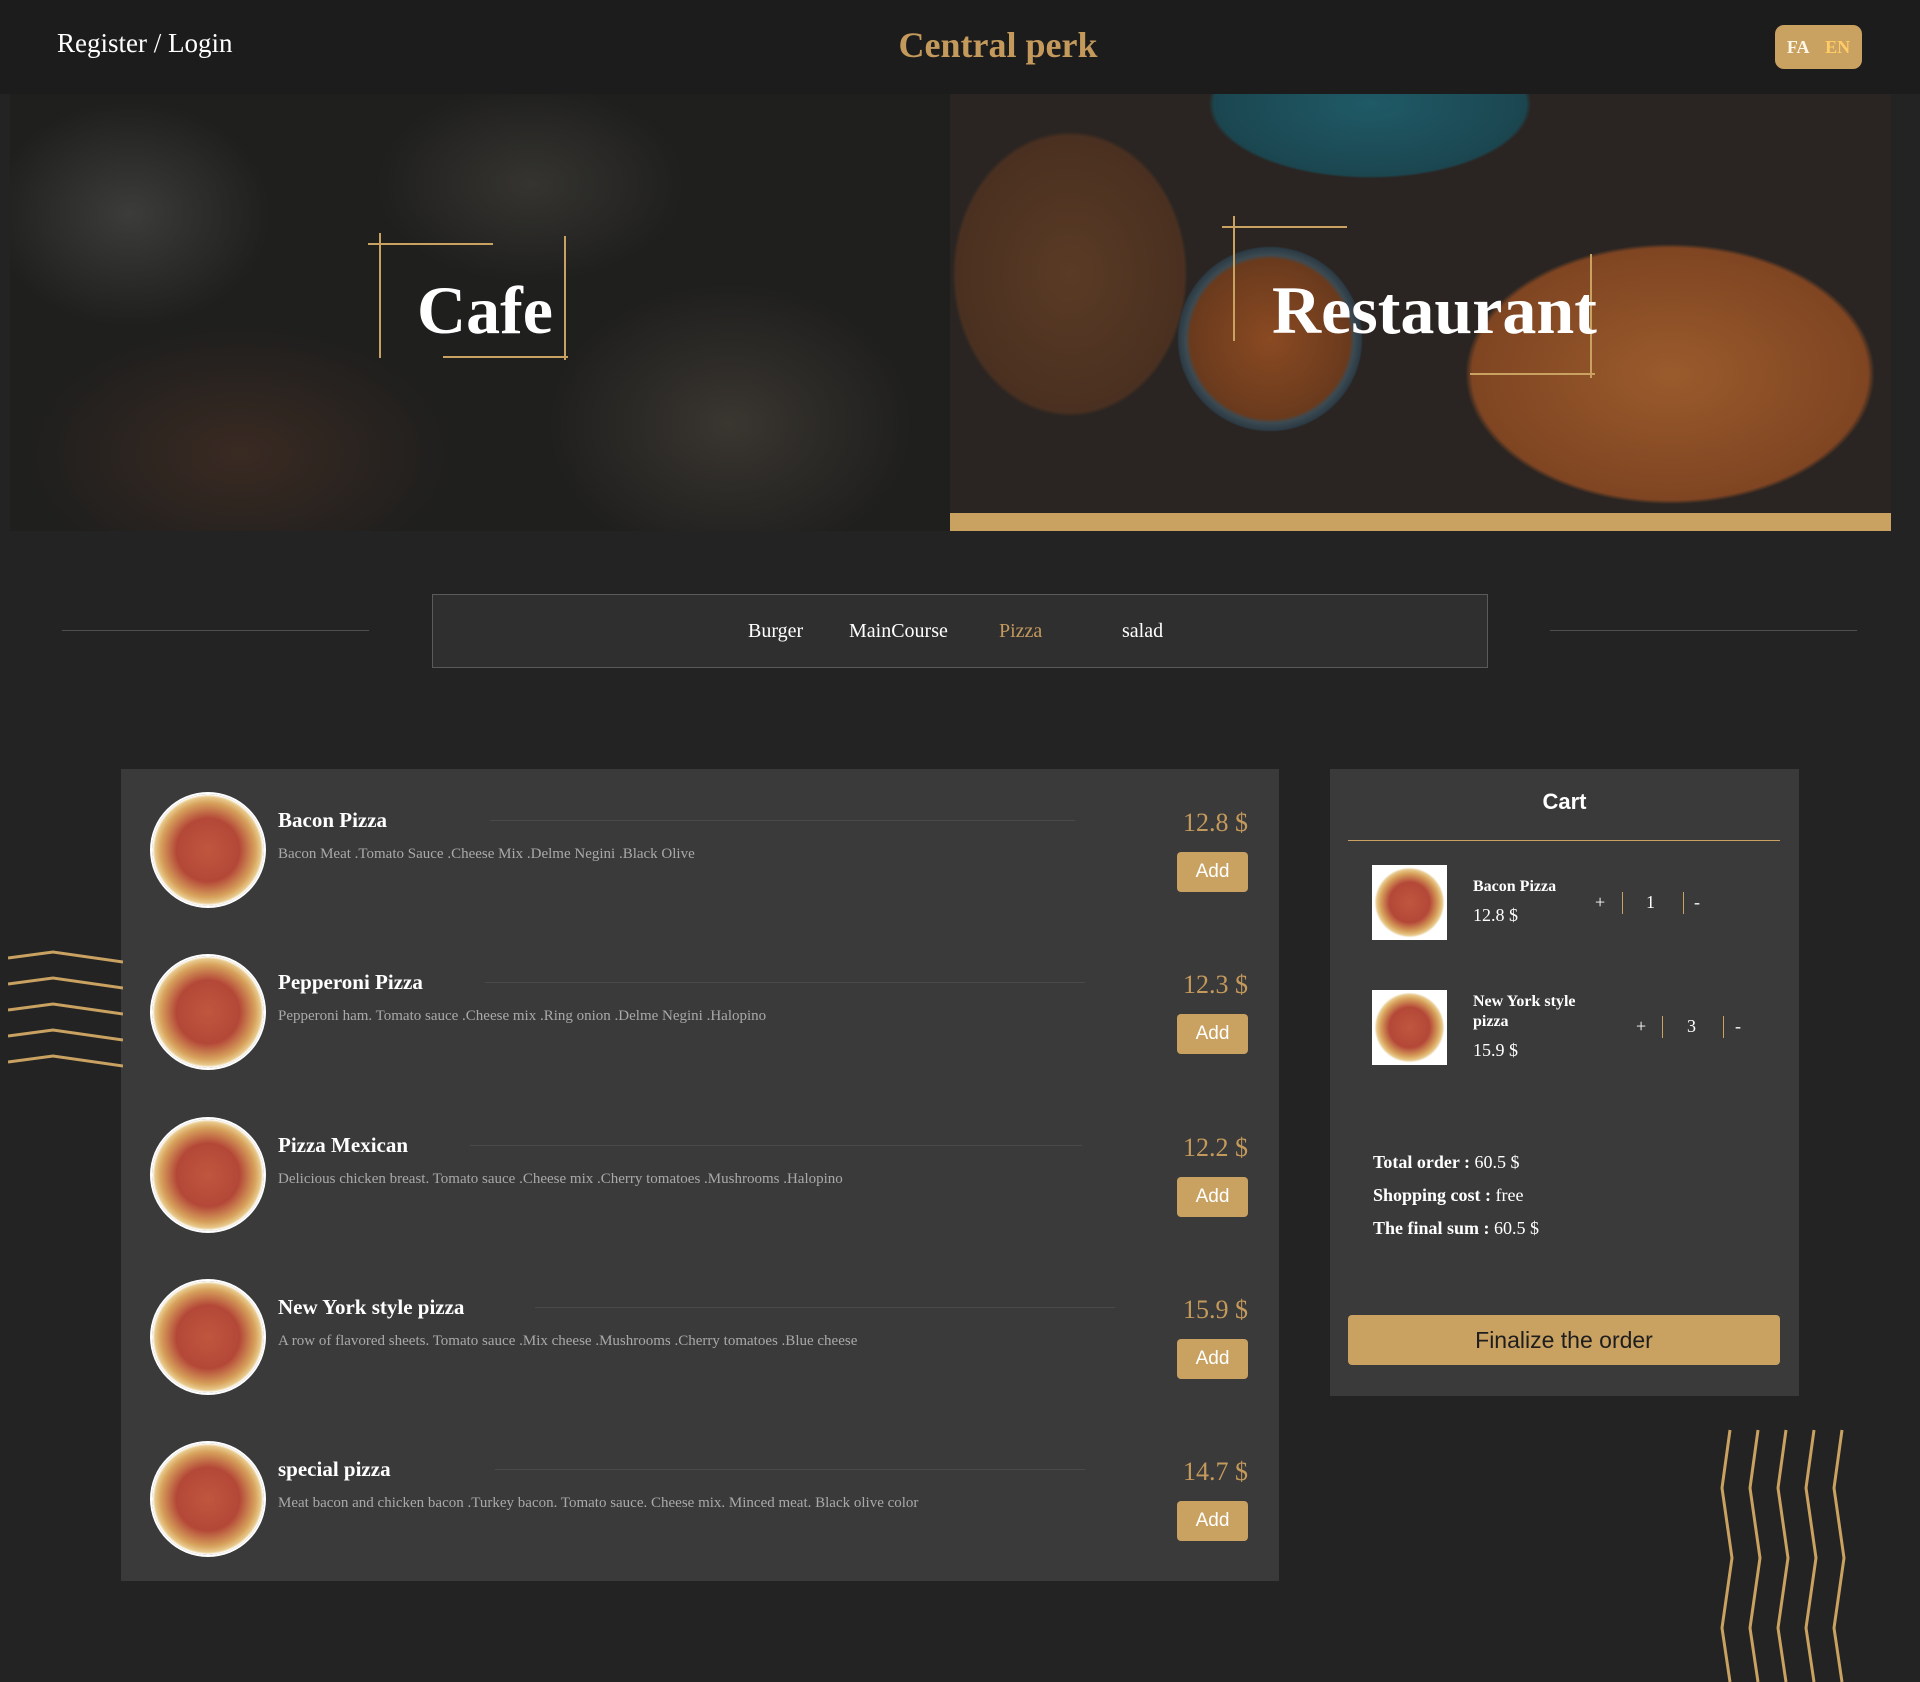 The image size is (1920, 1682). I want to click on shipping-cost-value: free, so click(1509, 1195).